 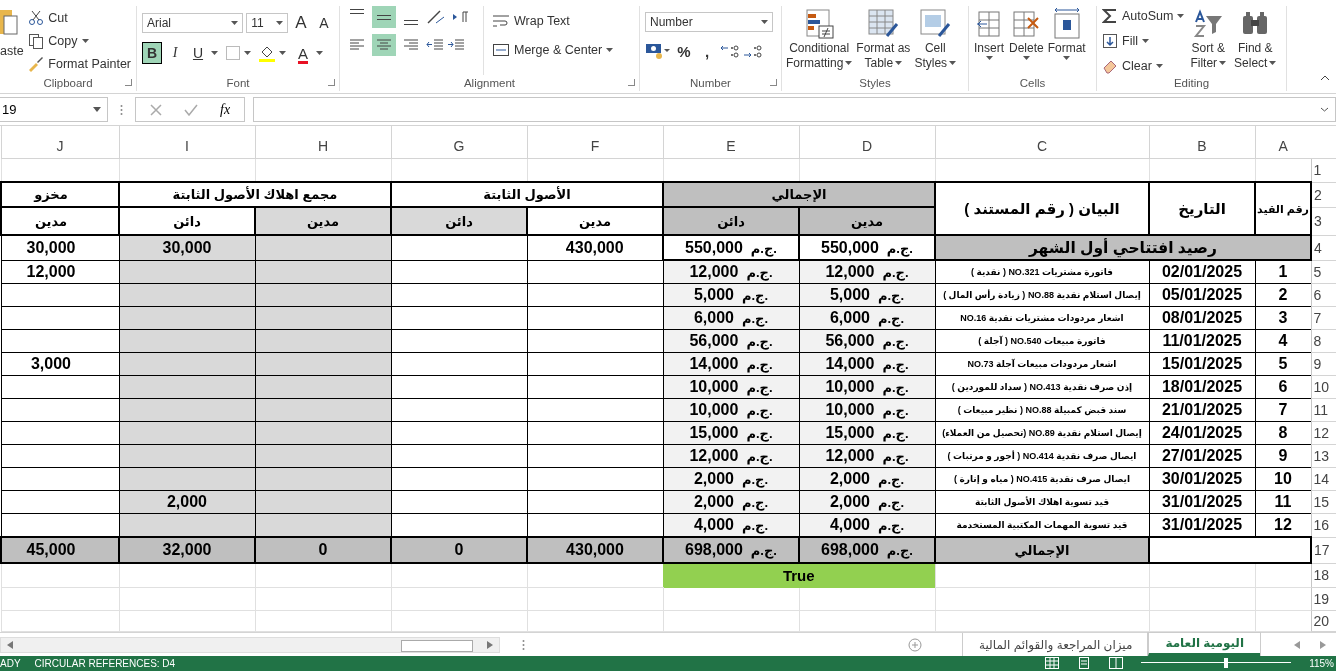 I want to click on cells-button: Insert, so click(x=989, y=33).